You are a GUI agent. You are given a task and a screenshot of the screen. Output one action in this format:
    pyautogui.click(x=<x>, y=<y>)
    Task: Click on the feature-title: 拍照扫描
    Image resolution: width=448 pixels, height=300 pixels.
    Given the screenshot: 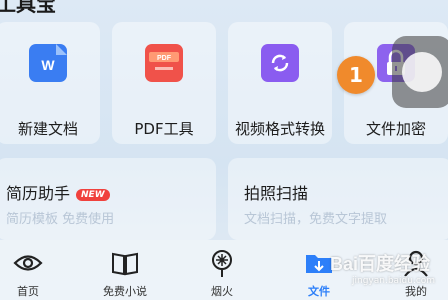 What is the action you would take?
    pyautogui.click(x=276, y=193)
    